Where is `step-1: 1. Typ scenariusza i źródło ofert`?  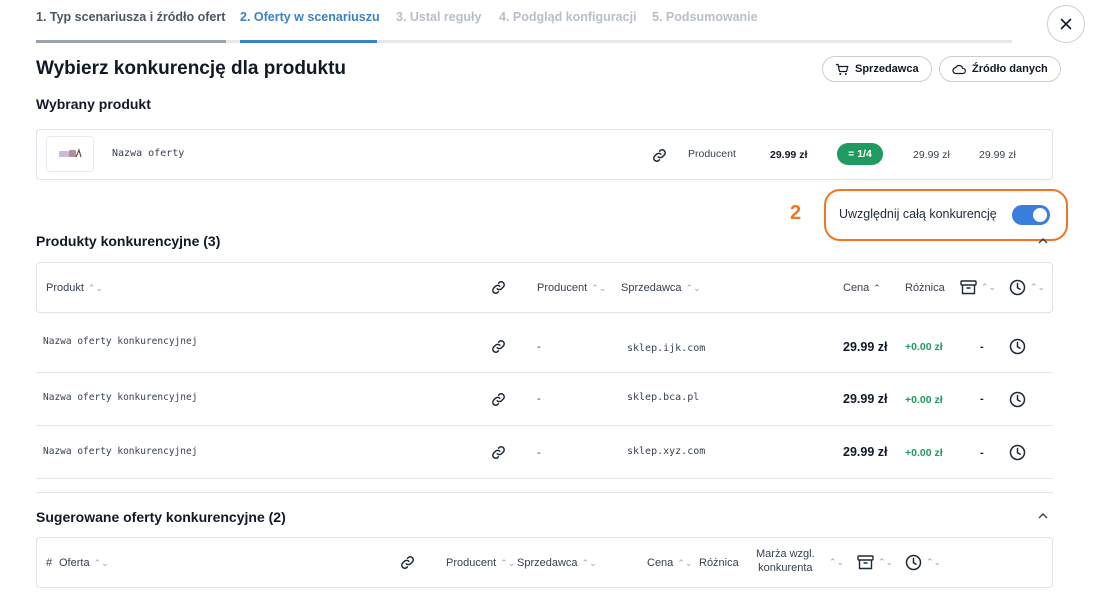 step-1: 1. Typ scenariusza i źródło ofert is located at coordinates (130, 17).